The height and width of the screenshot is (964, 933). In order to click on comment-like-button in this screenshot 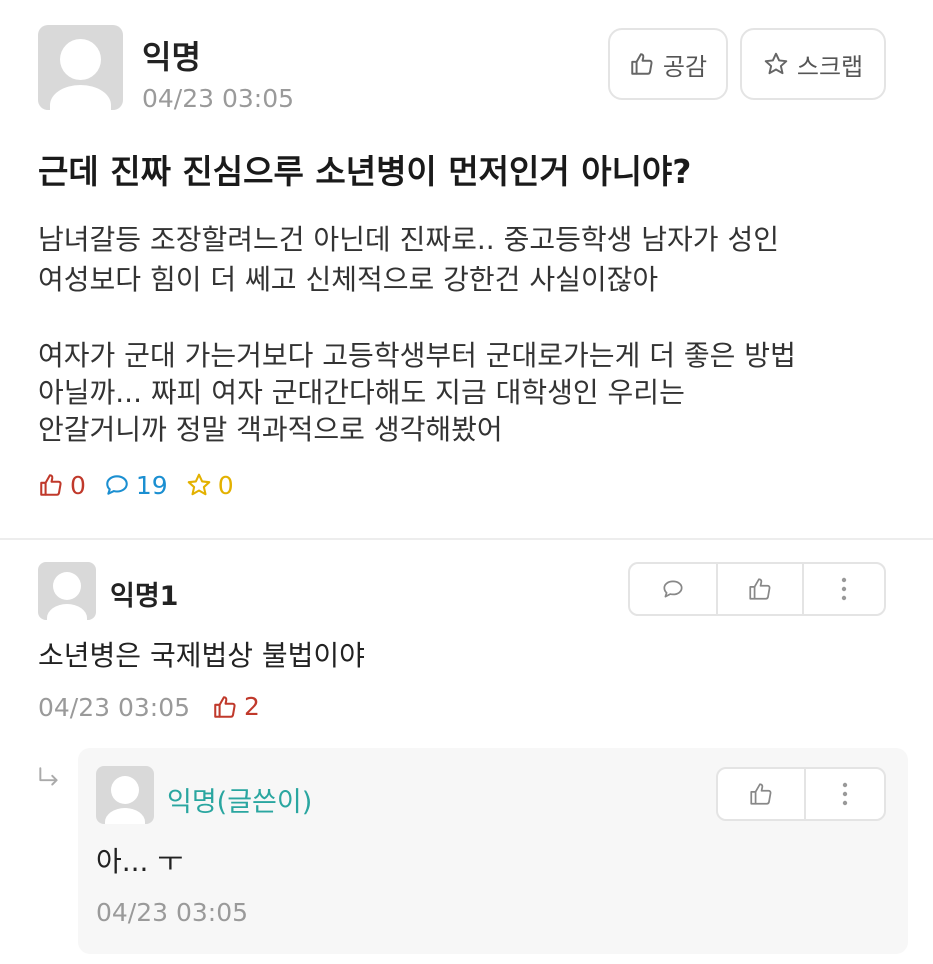, I will do `click(759, 589)`.